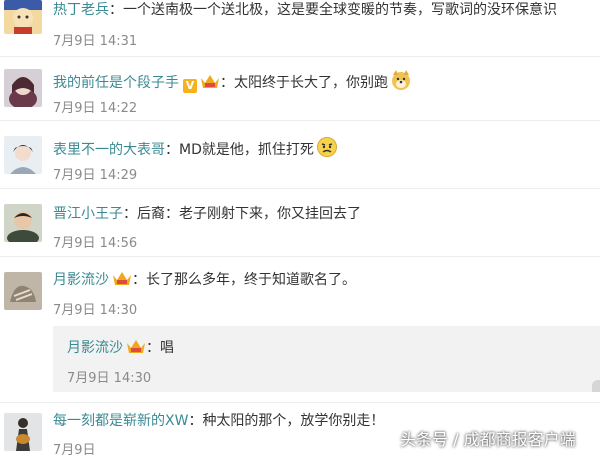 This screenshot has width=600, height=458. I want to click on comment-text: 一个送南极一个送北极，这是要全球变暖的节奏，写歌词的没环保意识, so click(340, 10).